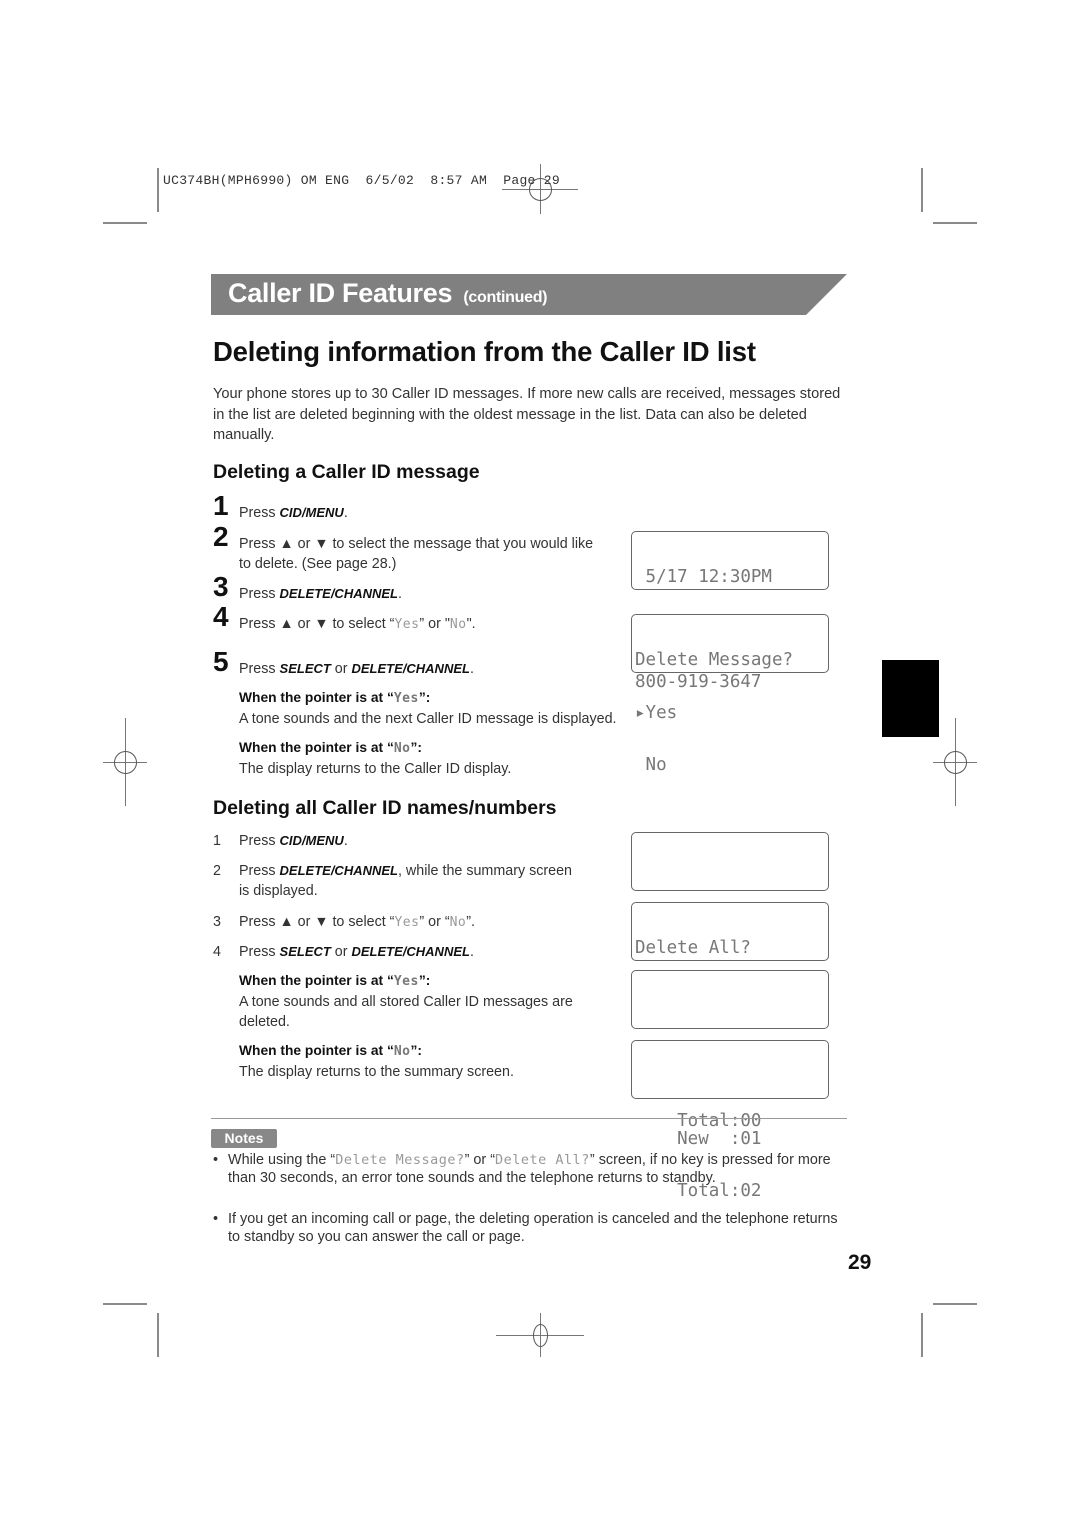 The width and height of the screenshot is (1080, 1528). Describe the element at coordinates (471, 624) in the screenshot. I see `step-text: ".` at that location.